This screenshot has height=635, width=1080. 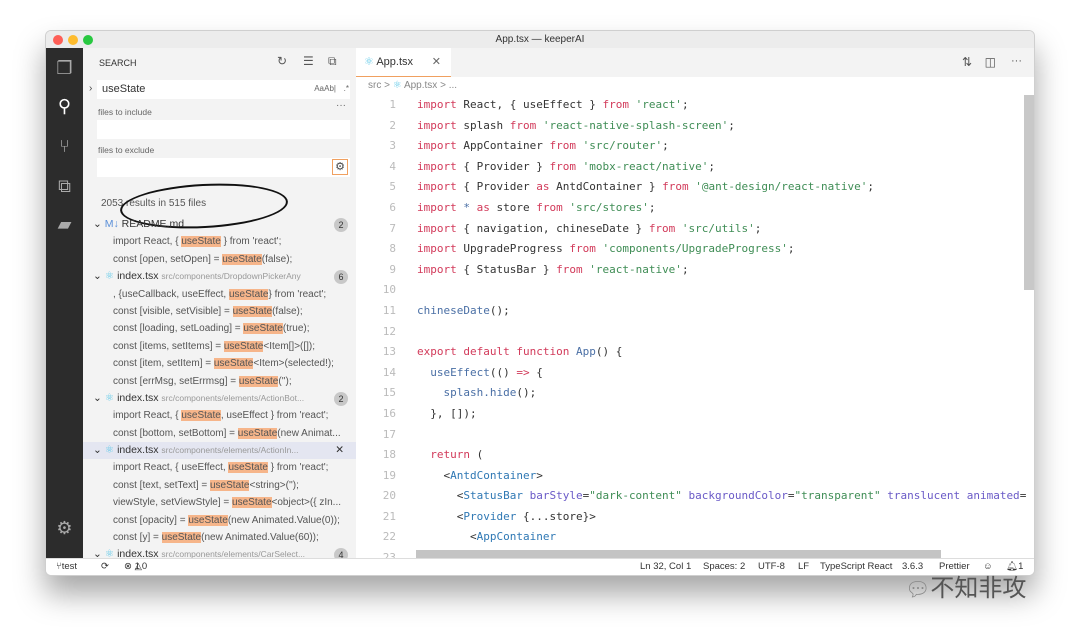 I want to click on docker-icon: ▰, so click(x=64, y=224).